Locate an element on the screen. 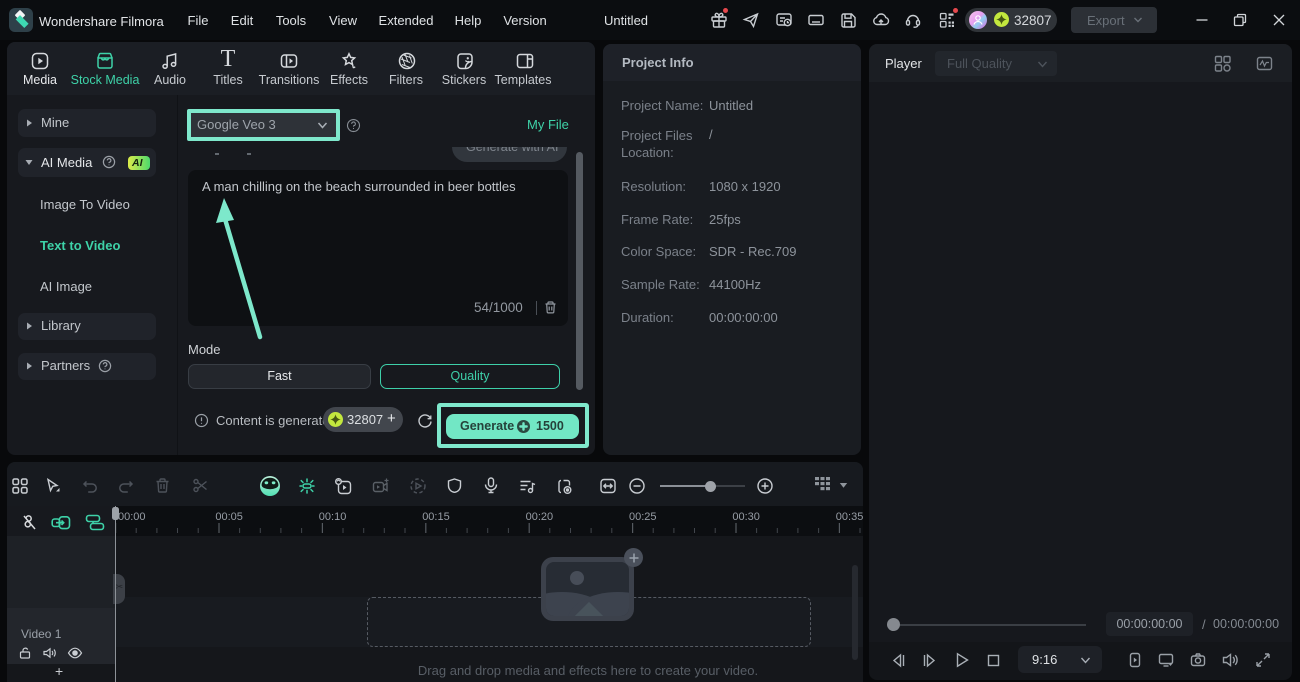 The image size is (1300, 682). svg-text: 00:10 is located at coordinates (333, 517).